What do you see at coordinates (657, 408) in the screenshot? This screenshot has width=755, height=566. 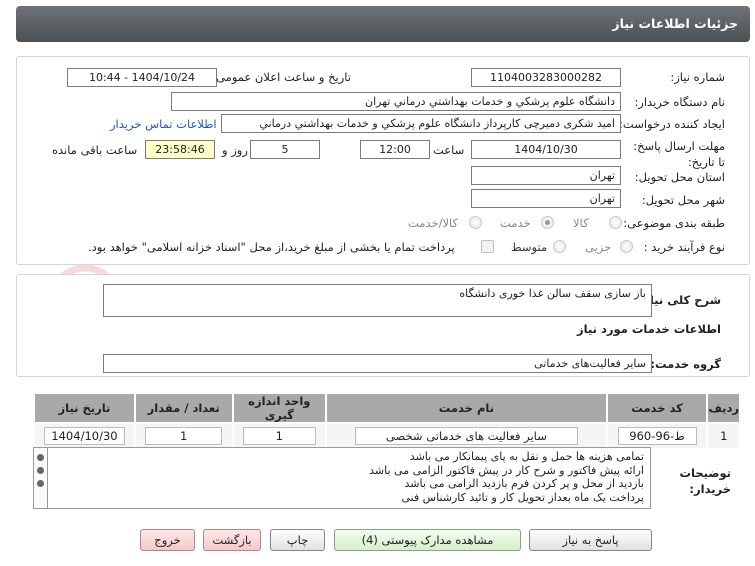 I see `col-header-code: کد خدمت` at bounding box center [657, 408].